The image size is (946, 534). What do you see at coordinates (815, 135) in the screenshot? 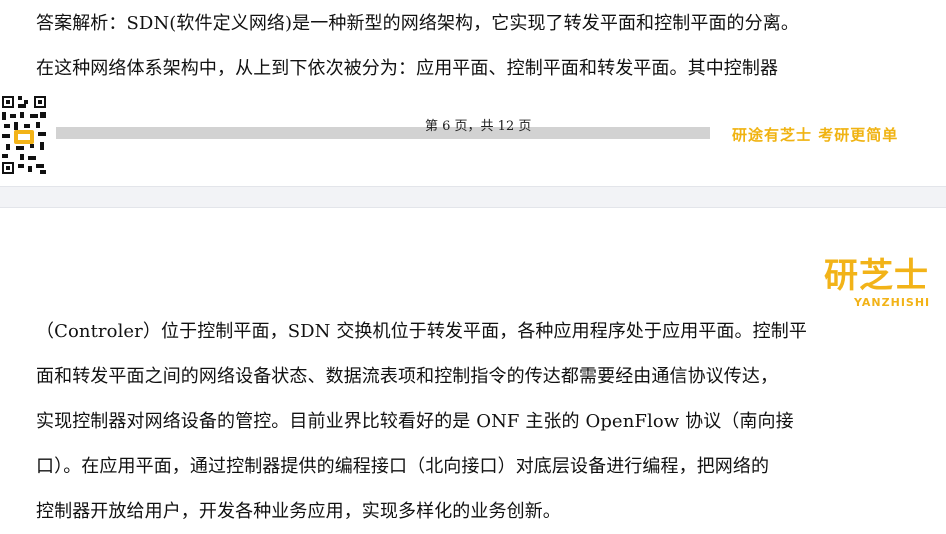
I see `footer-slogan: 研途有芝士 考研更简单` at bounding box center [815, 135].